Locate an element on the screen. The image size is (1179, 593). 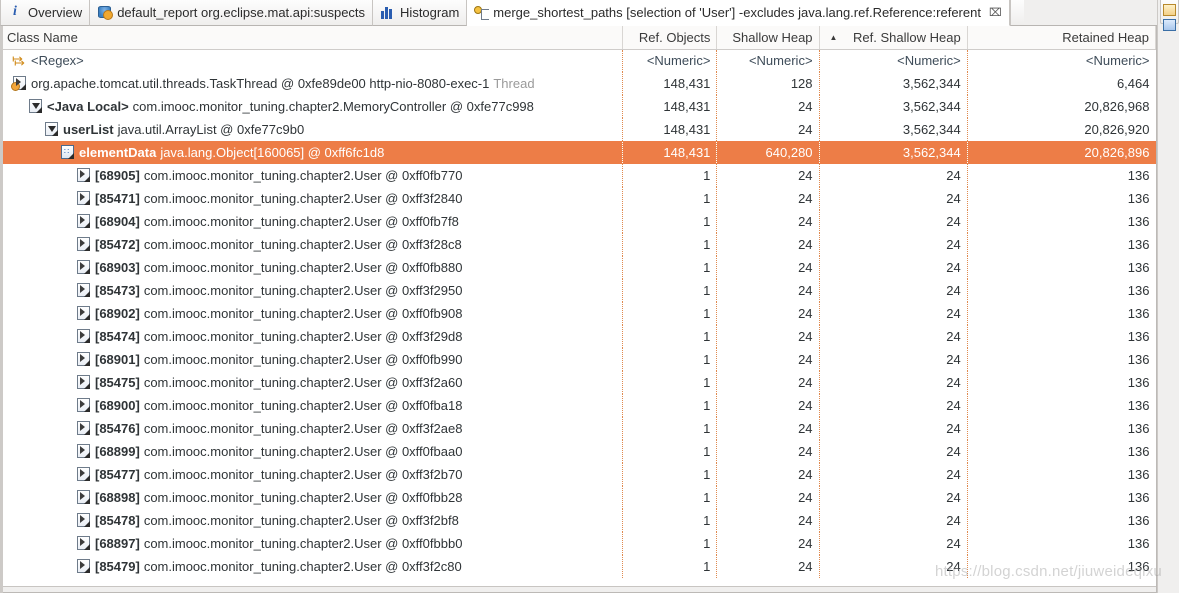
thread-object-icon is located at coordinates (19, 83).